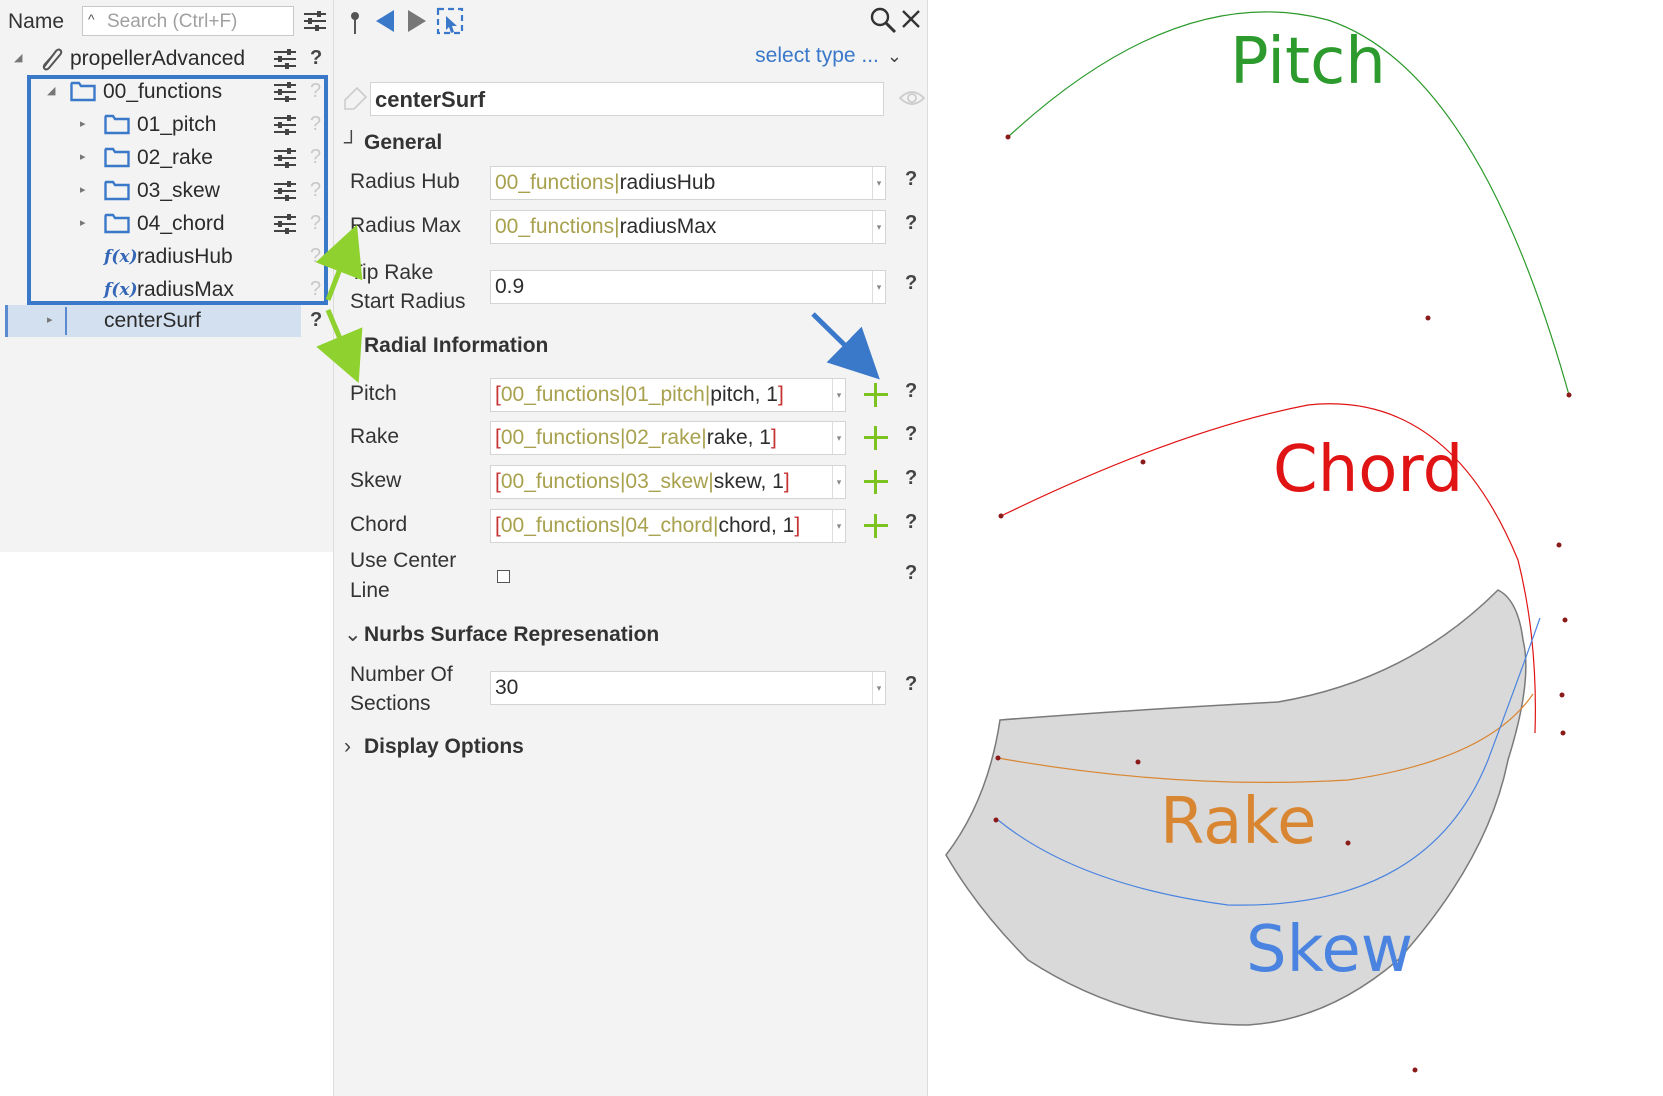 This screenshot has height=1096, width=1663. Describe the element at coordinates (688, 183) in the screenshot. I see `radius-hub-field: 00_functions|radiusHub ▾` at that location.